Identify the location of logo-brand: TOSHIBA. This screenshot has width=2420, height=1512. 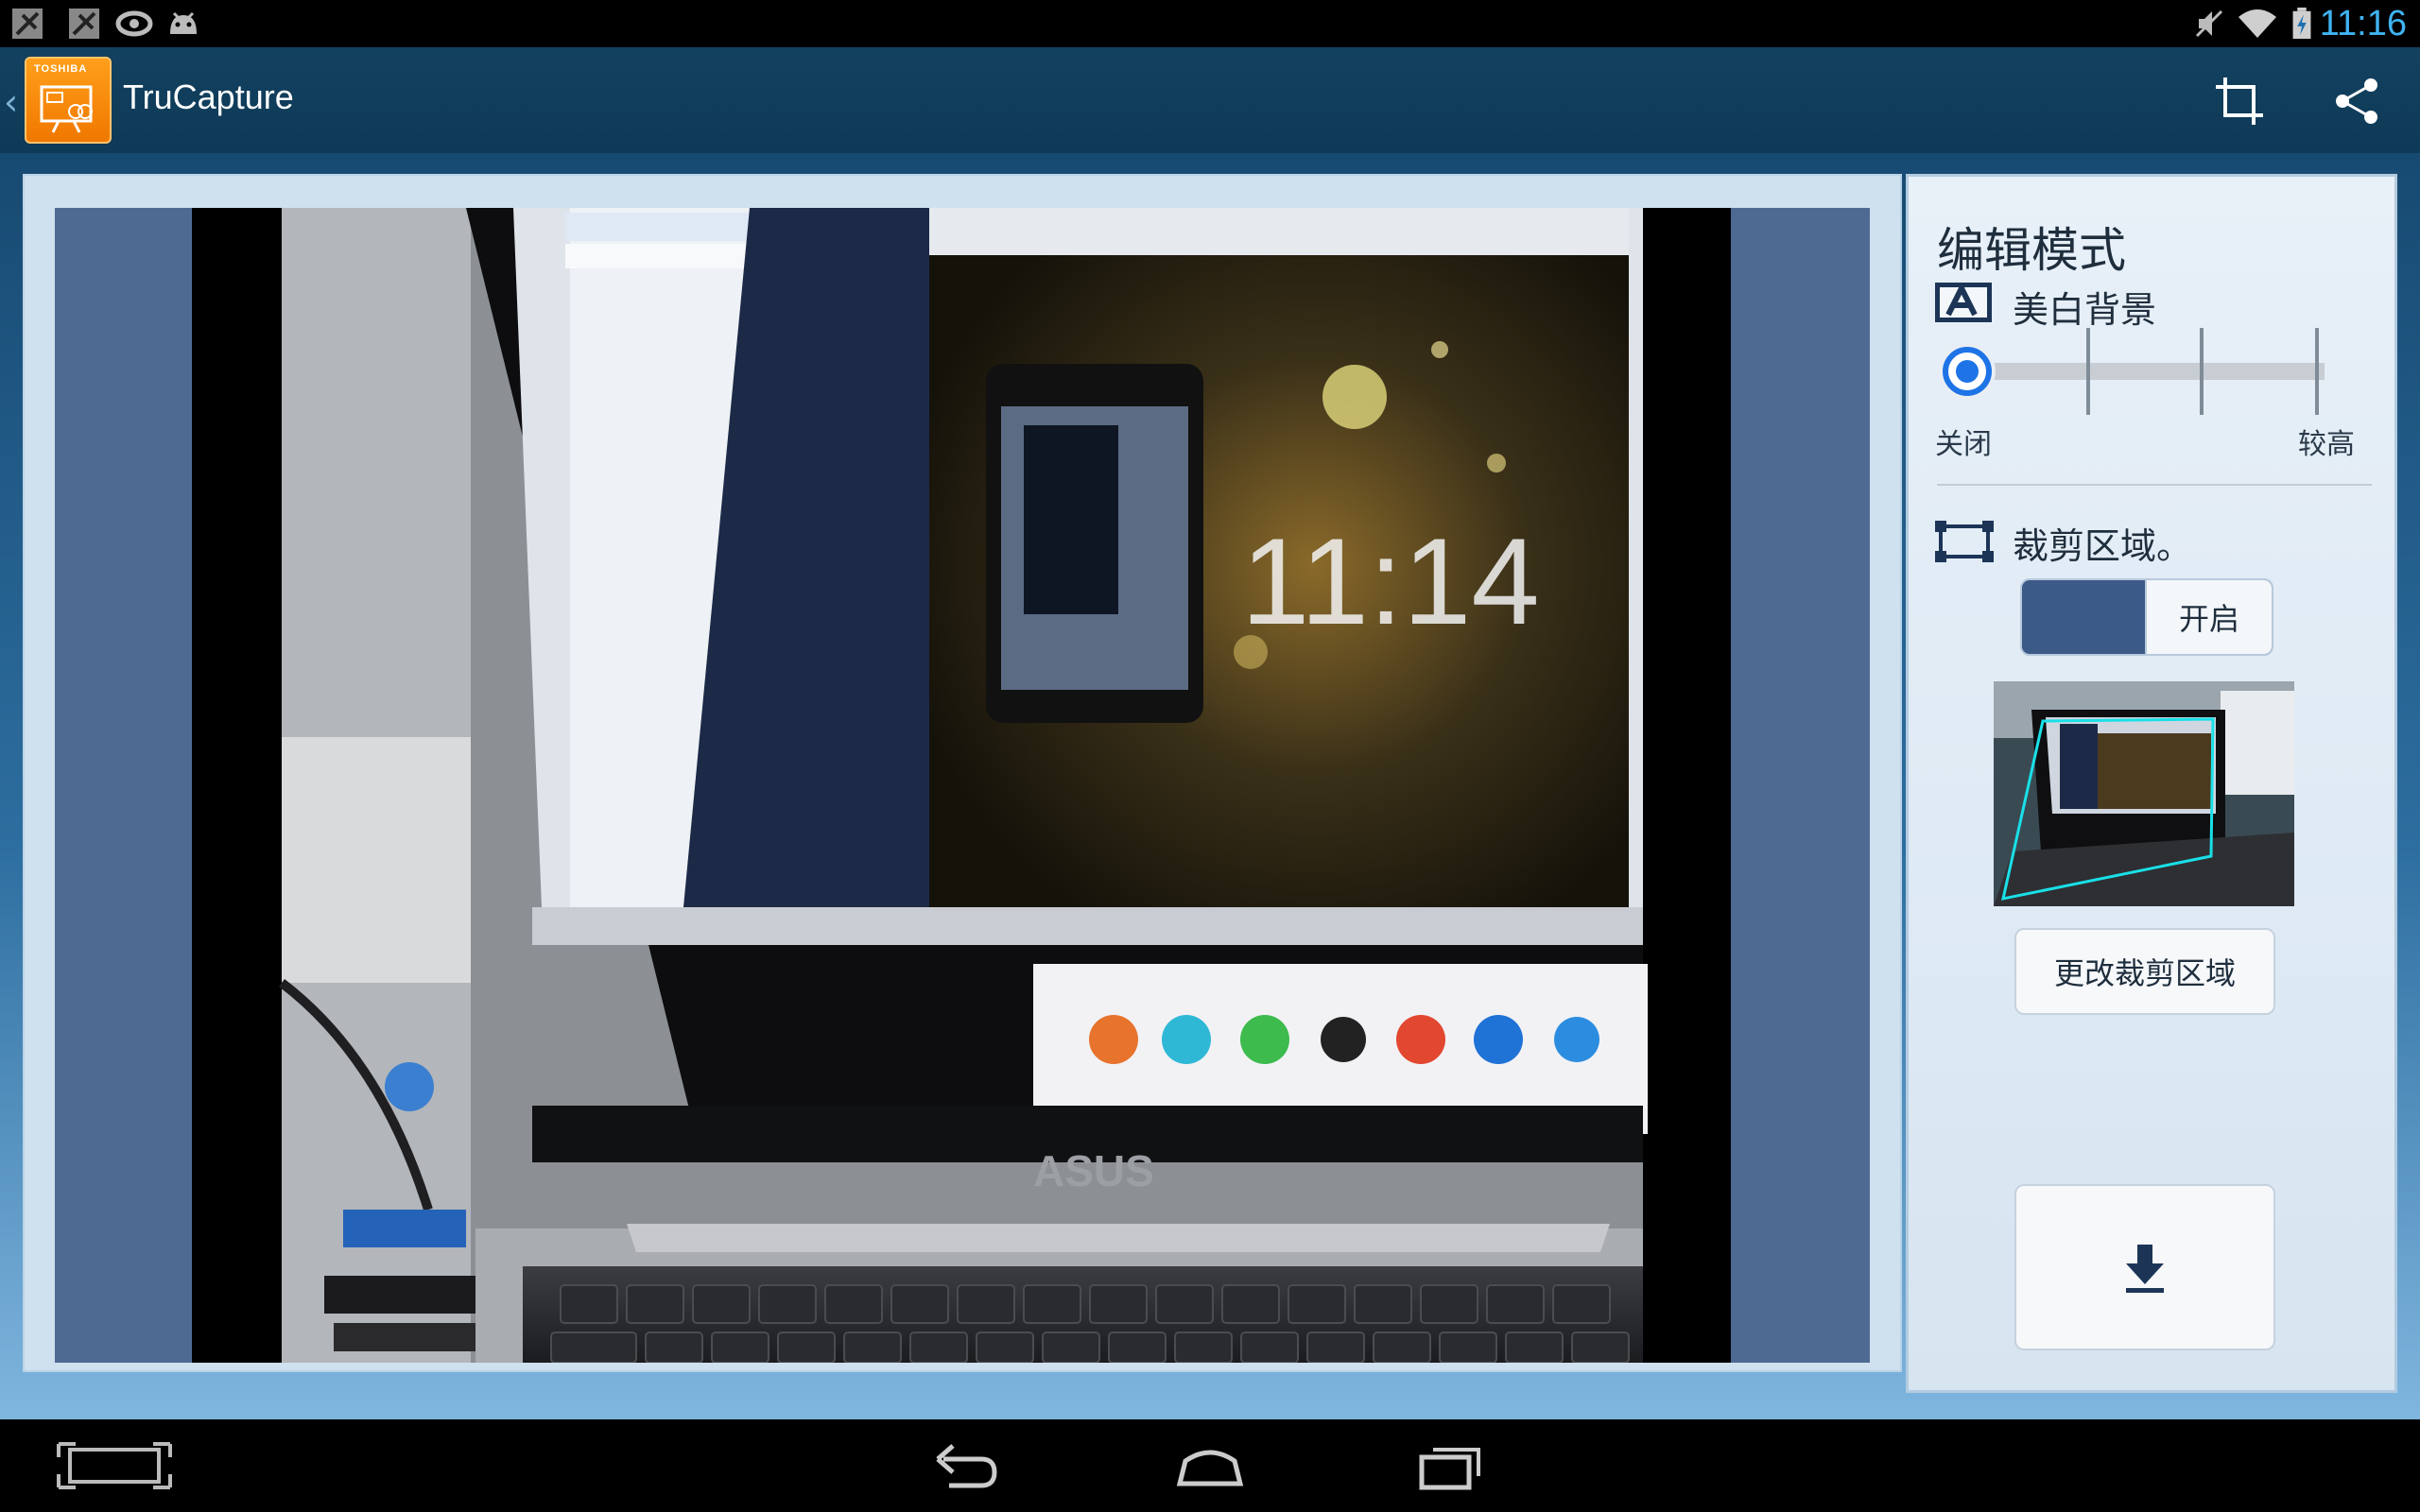
(61, 69).